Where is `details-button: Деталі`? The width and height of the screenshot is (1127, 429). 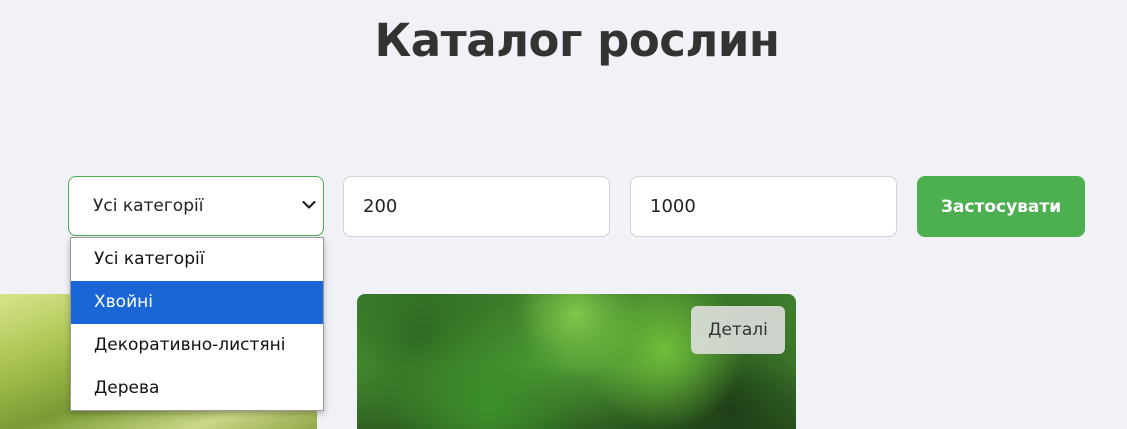
details-button: Деталі is located at coordinates (738, 330).